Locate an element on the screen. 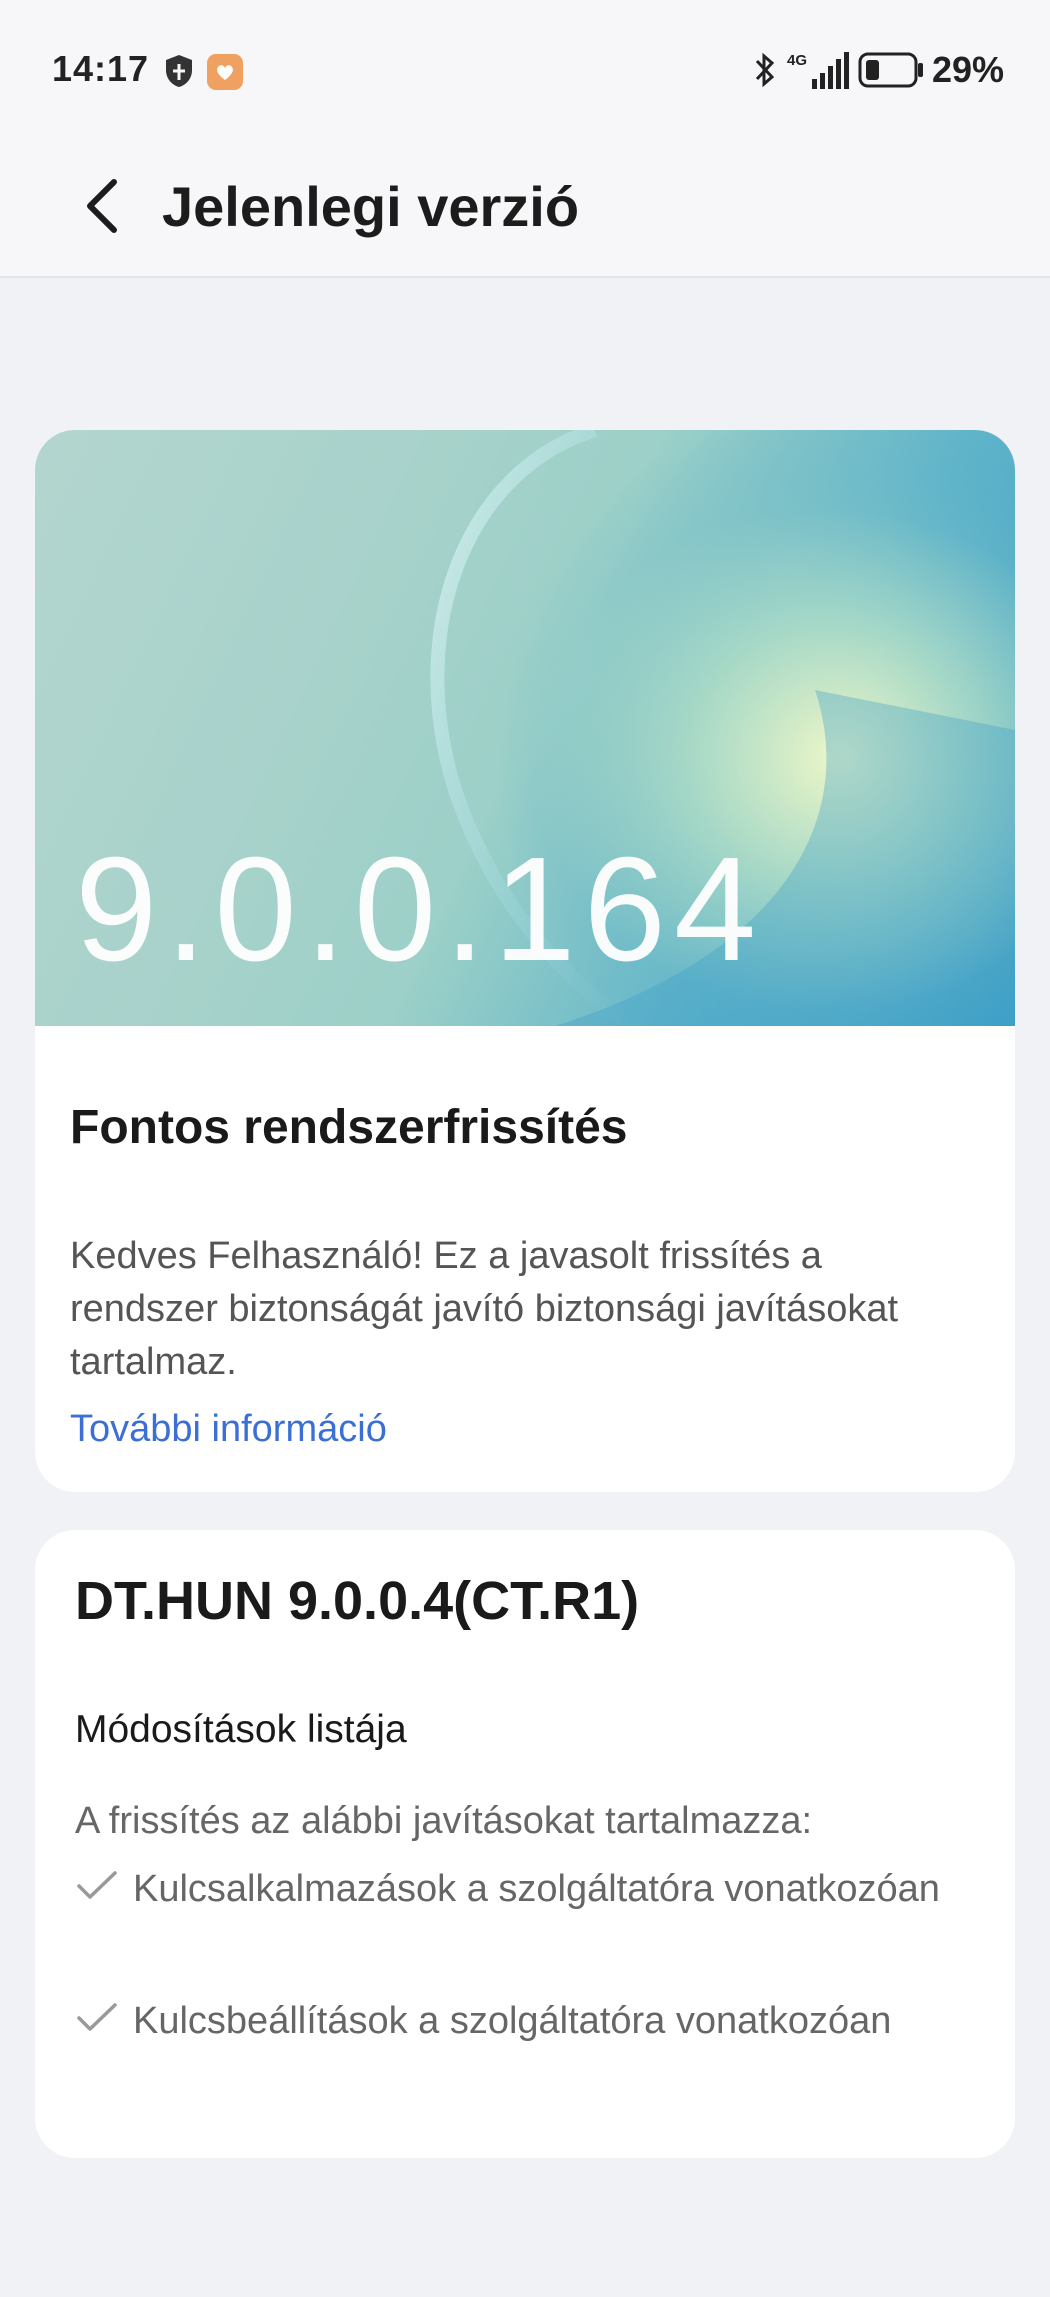 This screenshot has width=1050, height=2297. chevron-left-icon is located at coordinates (102, 206).